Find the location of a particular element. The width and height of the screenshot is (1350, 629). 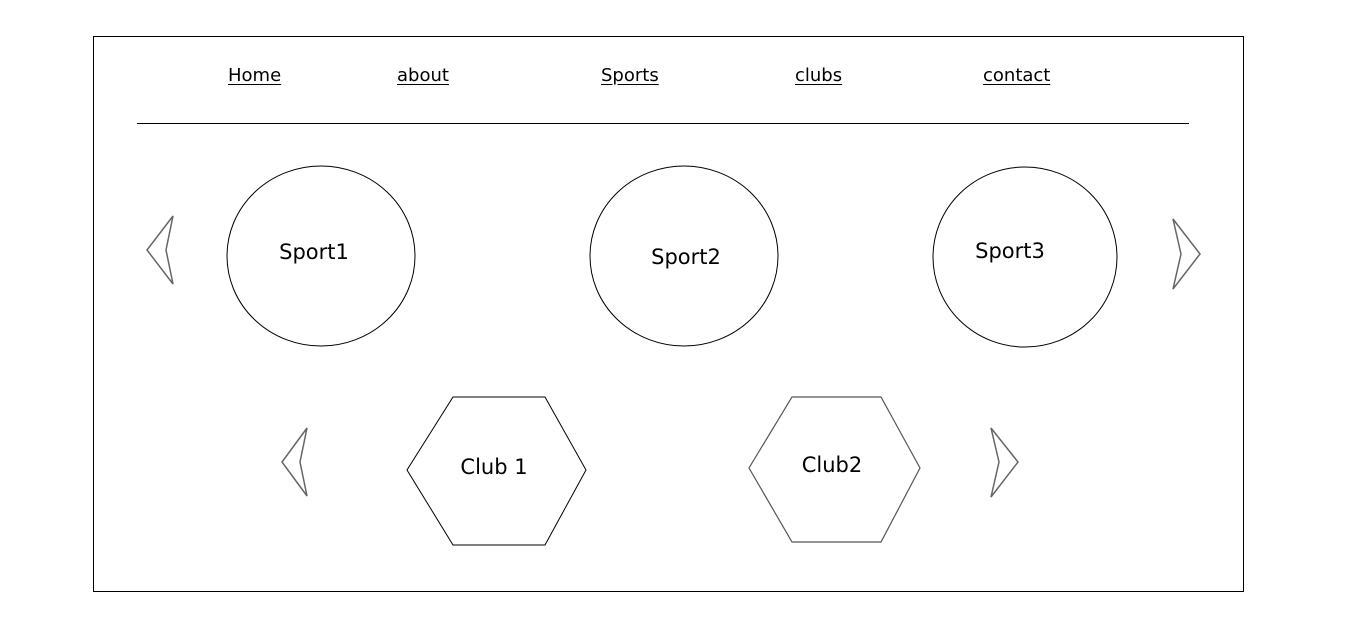

club2-label: Club2 is located at coordinates (832, 465).